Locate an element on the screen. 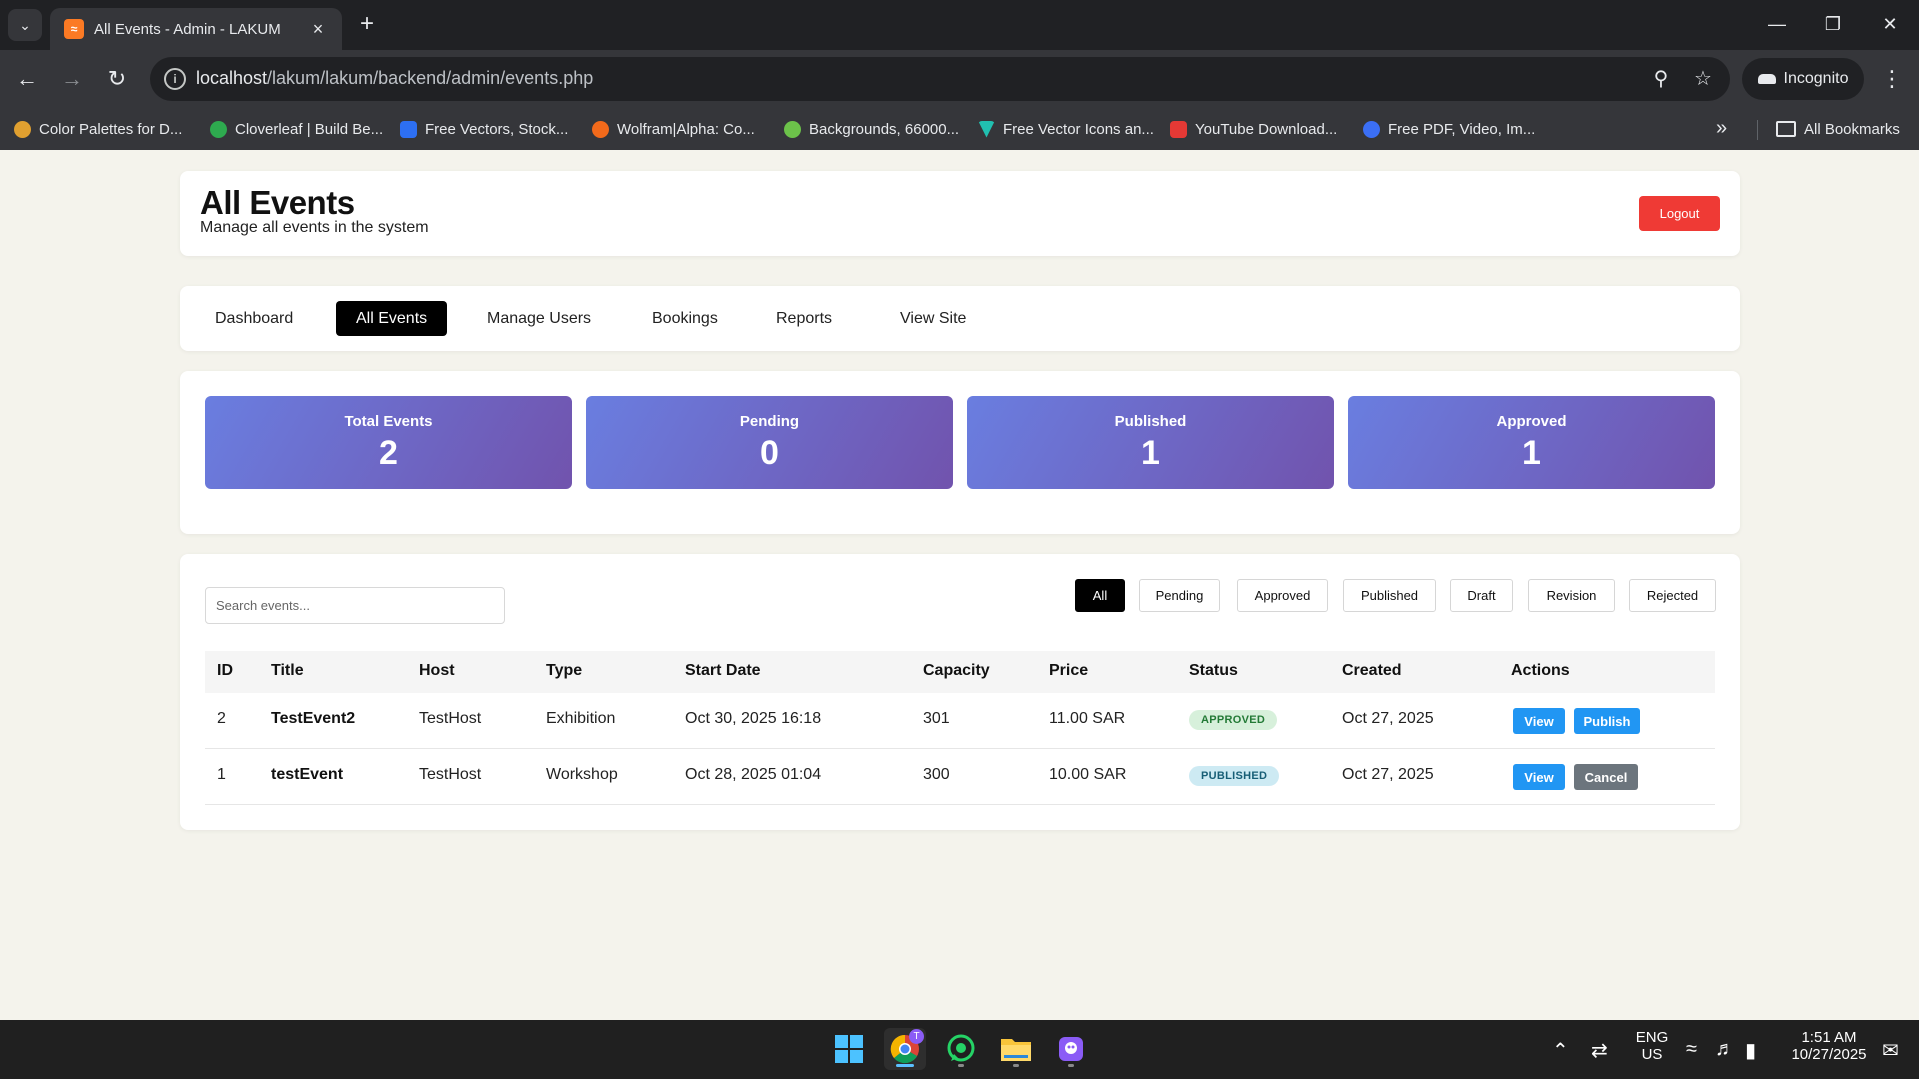 The height and width of the screenshot is (1079, 1919). filter-pending: Pending is located at coordinates (1179, 595).